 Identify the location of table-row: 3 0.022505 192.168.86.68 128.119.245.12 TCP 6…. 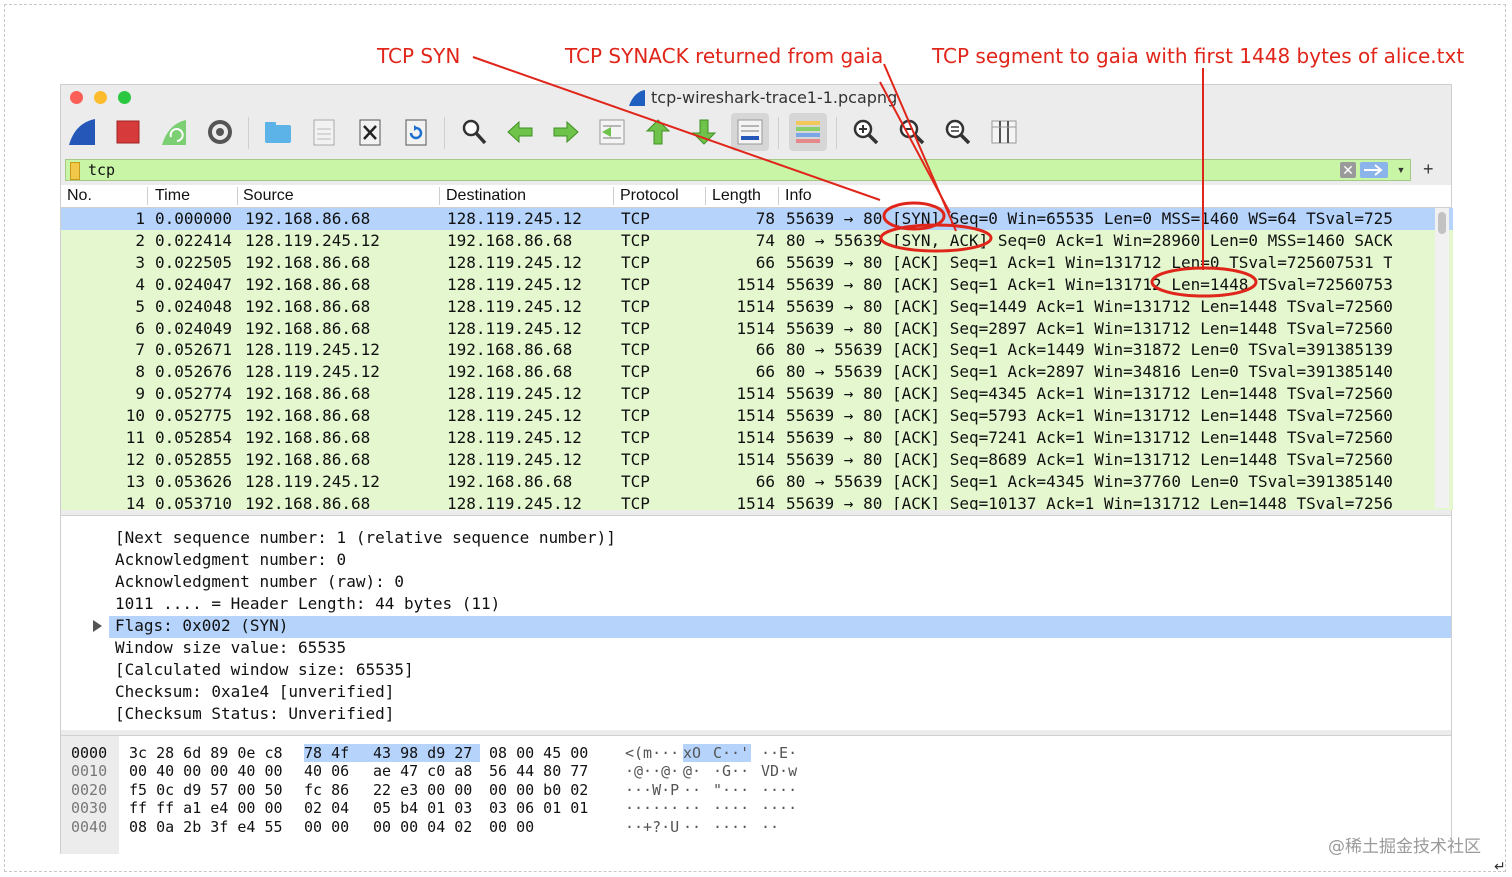
(757, 263).